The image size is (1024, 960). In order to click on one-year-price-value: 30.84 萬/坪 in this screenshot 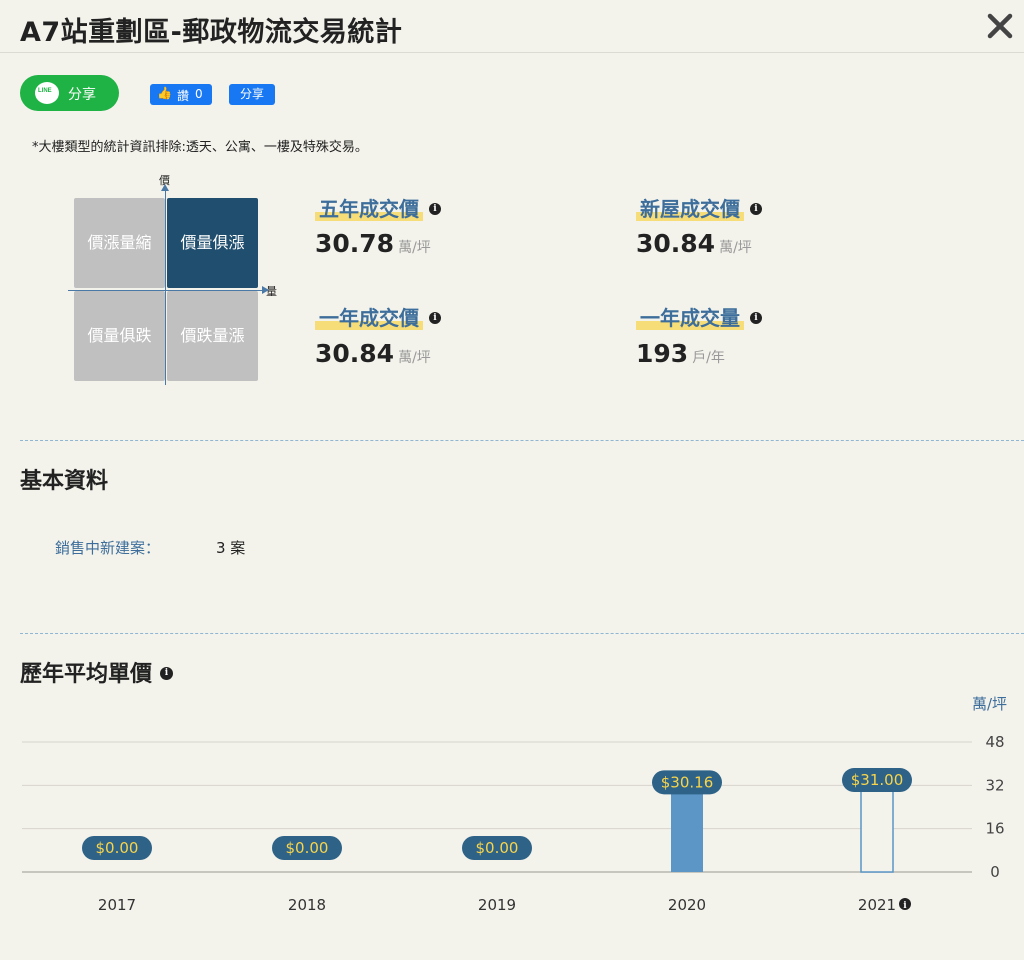, I will do `click(373, 353)`.